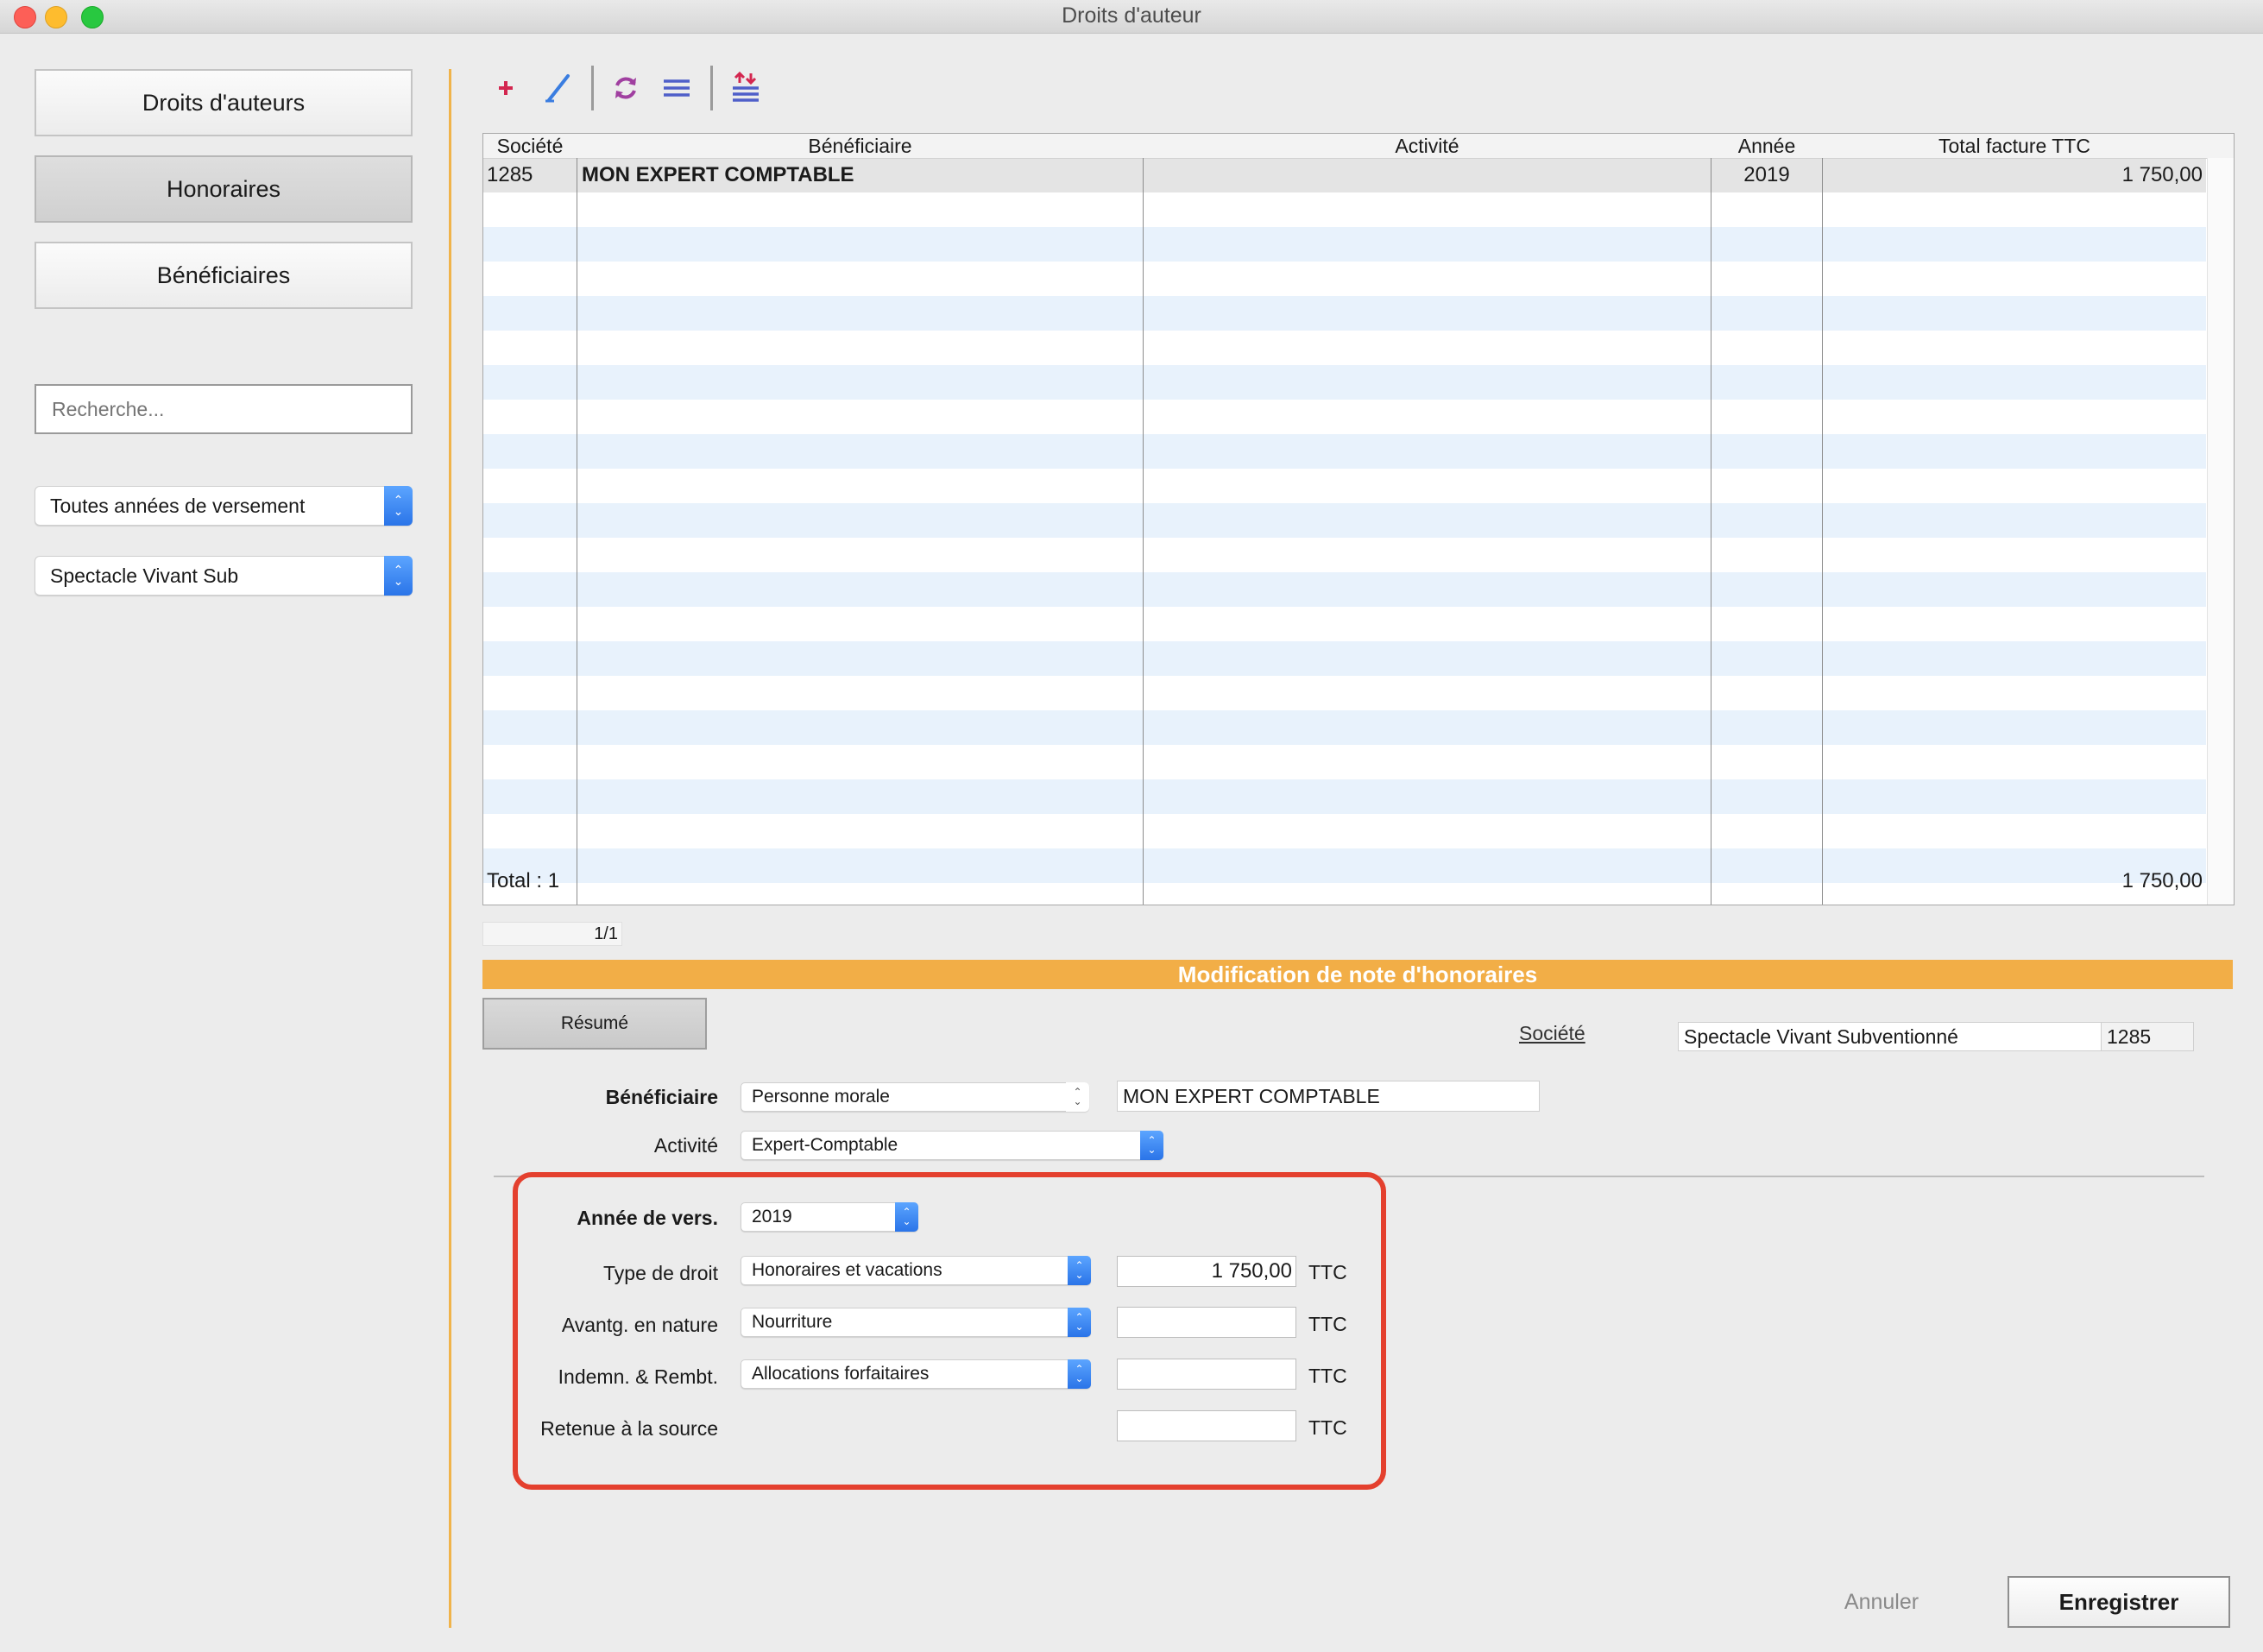 The image size is (2263, 1652). I want to click on company-filter-select: Spectacle Vivant Sub ⌃ ⌄, so click(224, 576).